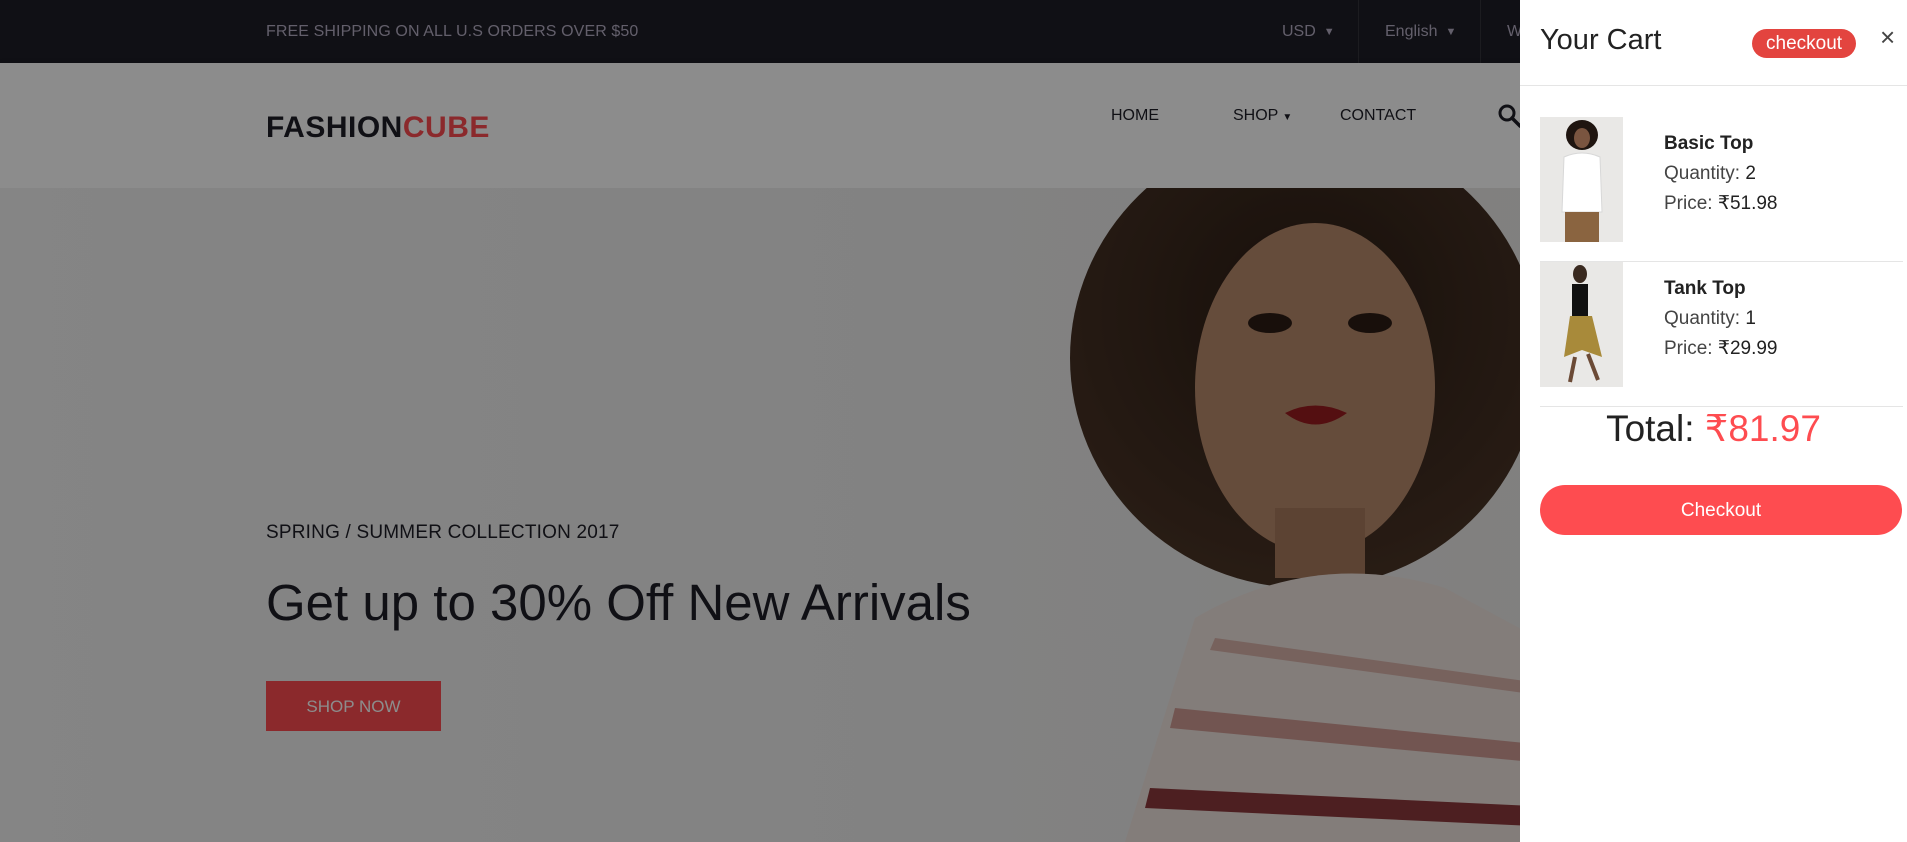  I want to click on cart-item-info: Basic Top Quantity: 2 Price: ₹51.98, so click(1721, 174).